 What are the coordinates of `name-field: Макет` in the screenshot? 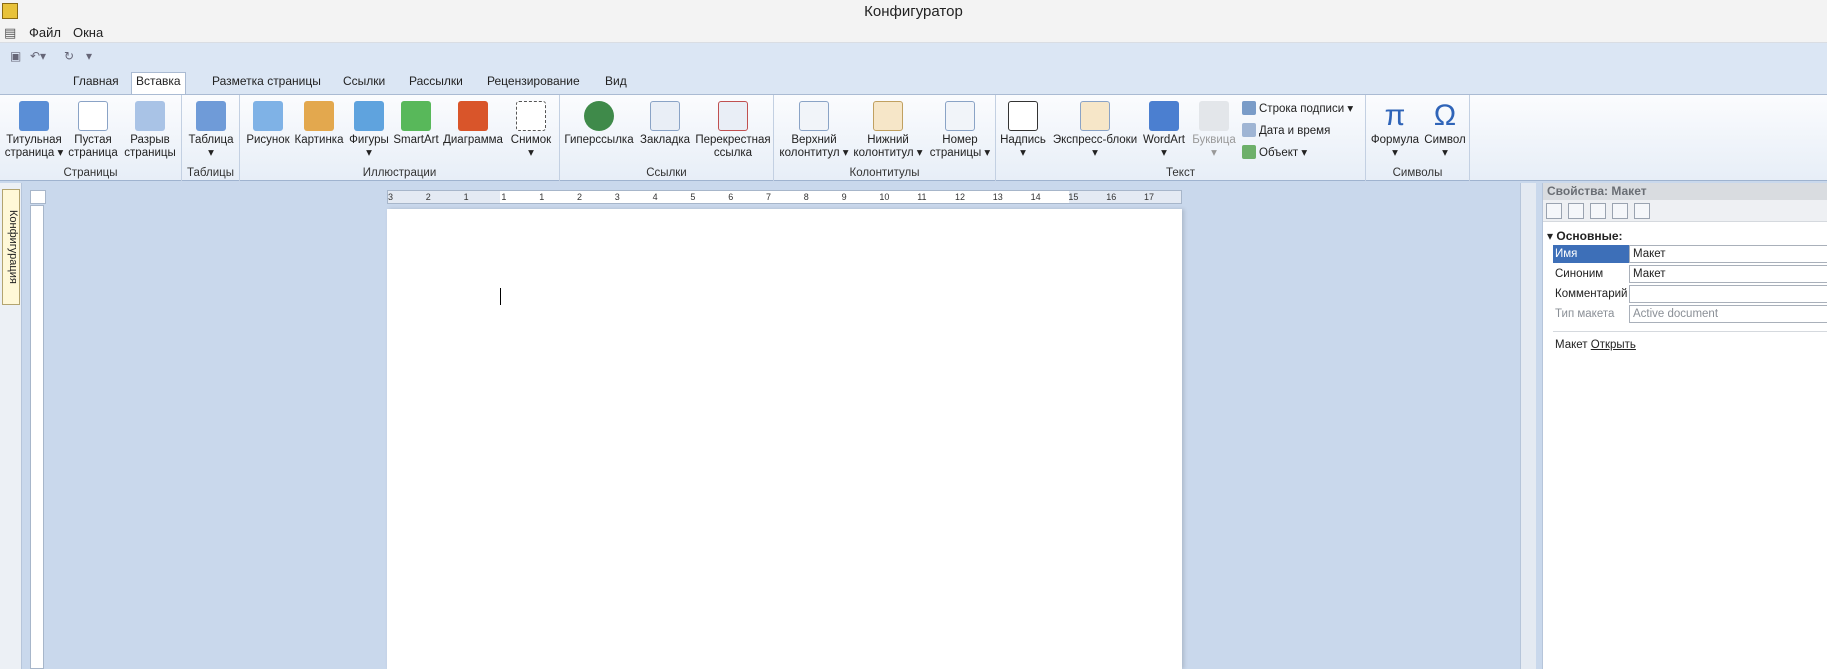 It's located at (1728, 254).